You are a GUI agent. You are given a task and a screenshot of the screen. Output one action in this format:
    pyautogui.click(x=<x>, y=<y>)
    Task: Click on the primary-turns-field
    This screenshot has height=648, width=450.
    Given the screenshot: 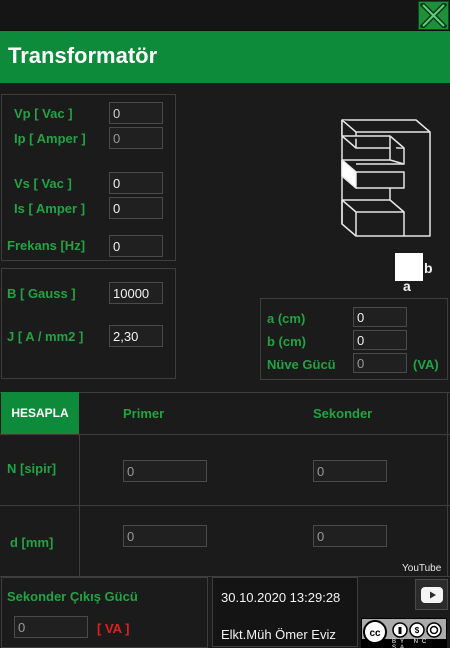 What is the action you would take?
    pyautogui.click(x=165, y=471)
    